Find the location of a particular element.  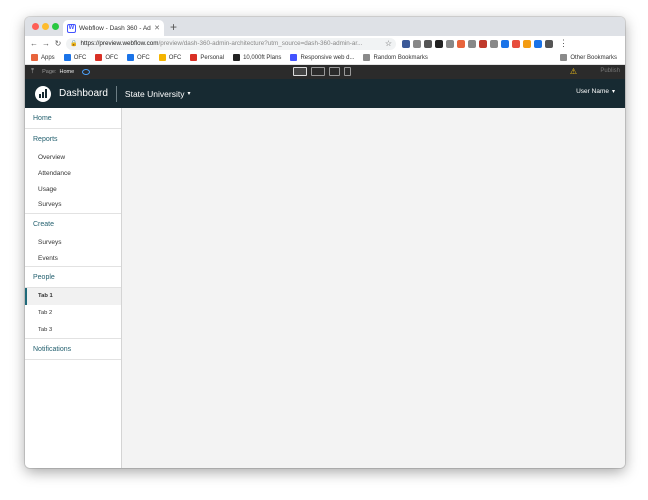

org-selector: State University ▾ is located at coordinates (158, 94).